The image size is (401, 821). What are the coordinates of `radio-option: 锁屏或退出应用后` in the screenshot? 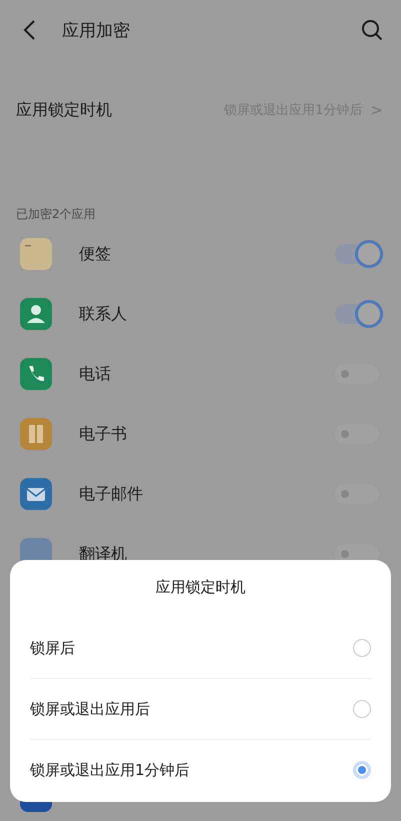 It's located at (200, 709).